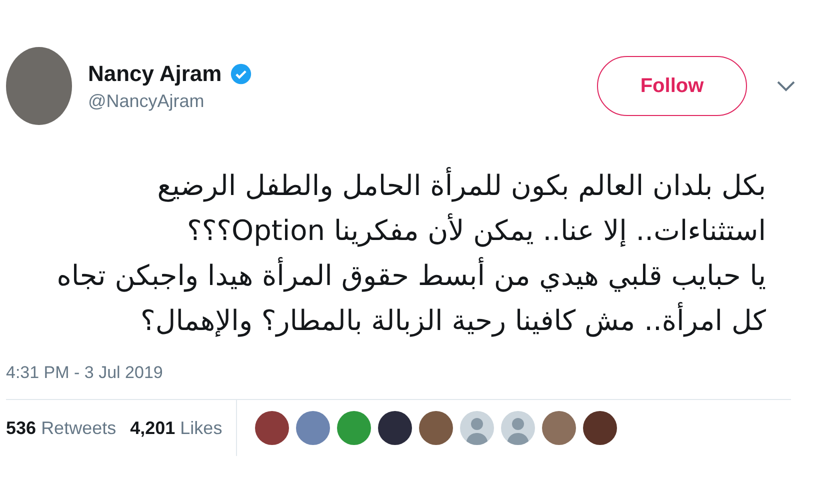 This screenshot has width=825, height=500. What do you see at coordinates (342, 101) in the screenshot?
I see `author-handle: @NancyAjram` at bounding box center [342, 101].